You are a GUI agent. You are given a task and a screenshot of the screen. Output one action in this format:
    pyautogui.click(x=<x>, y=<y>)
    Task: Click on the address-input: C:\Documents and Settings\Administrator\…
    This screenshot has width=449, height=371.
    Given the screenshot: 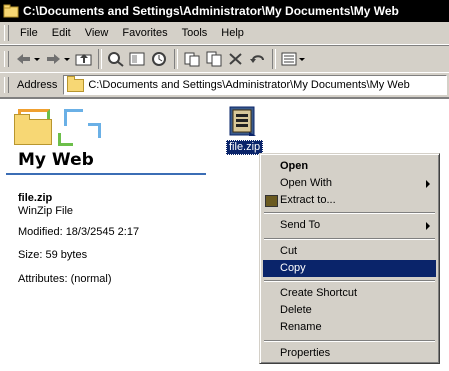 What is the action you would take?
    pyautogui.click(x=255, y=85)
    